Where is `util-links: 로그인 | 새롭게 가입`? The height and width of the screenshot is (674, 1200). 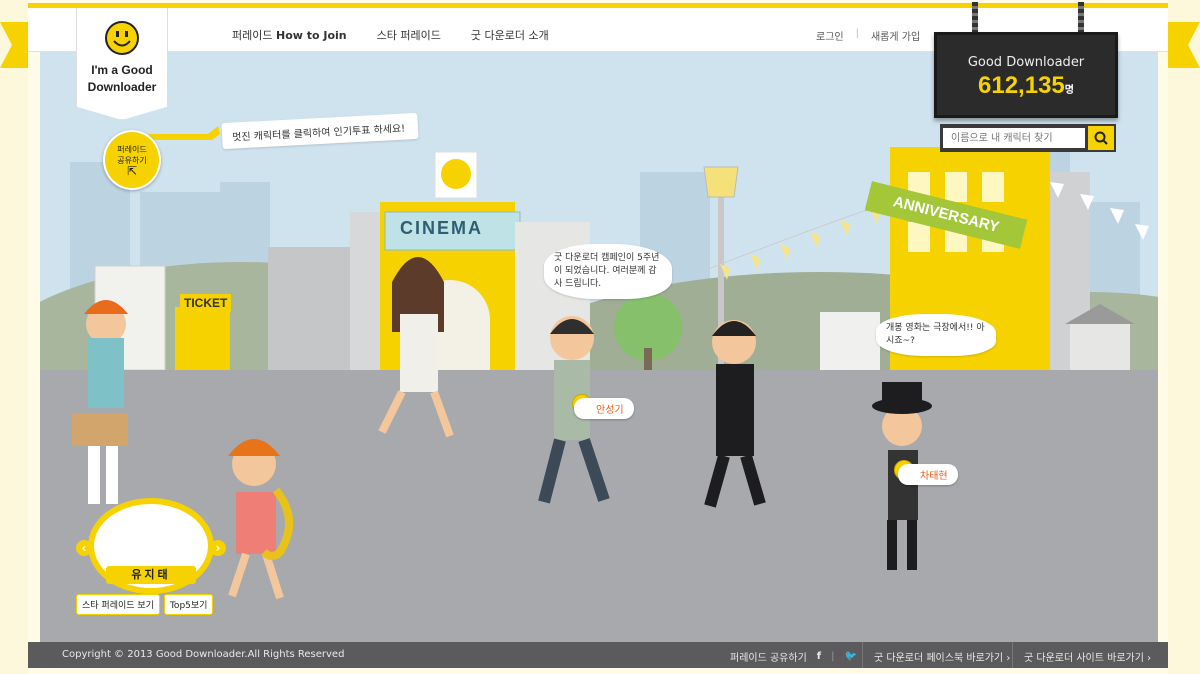
util-links: 로그인 | 새롭게 가입 is located at coordinates (868, 35).